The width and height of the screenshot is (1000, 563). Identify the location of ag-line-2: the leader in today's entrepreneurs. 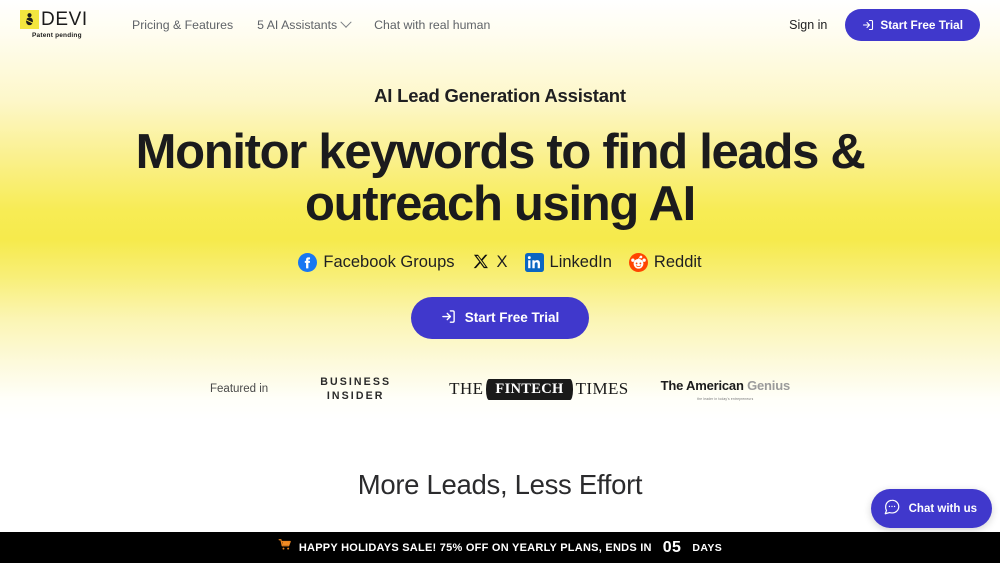
(725, 399).